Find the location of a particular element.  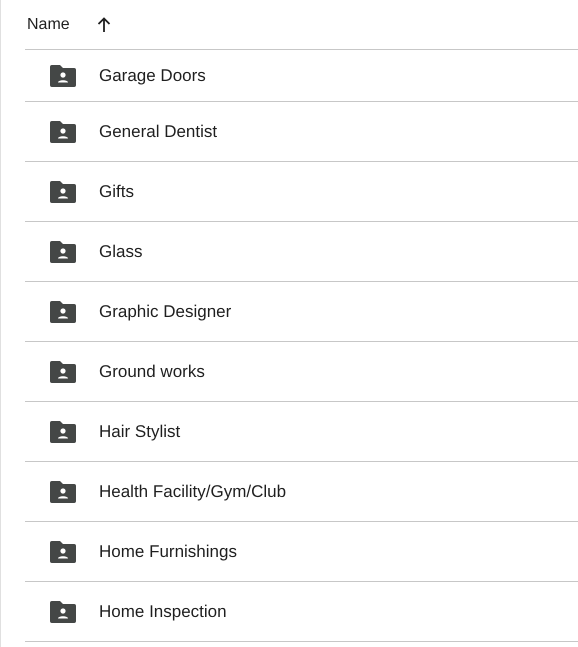

folder-name: Graphic Designer is located at coordinates (165, 312).